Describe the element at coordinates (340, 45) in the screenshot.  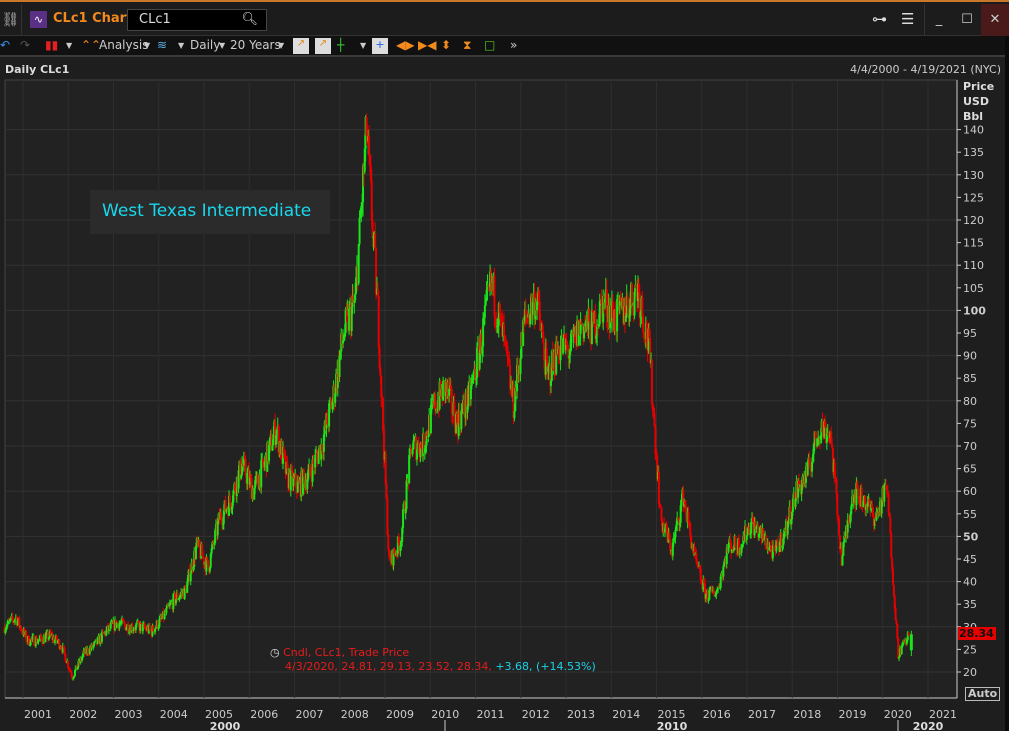
I see `crosshair-icon: ┼` at that location.